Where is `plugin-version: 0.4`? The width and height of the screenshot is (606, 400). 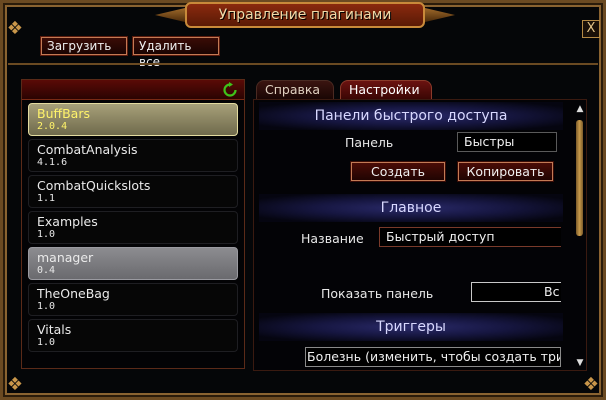 plugin-version: 0.4 is located at coordinates (46, 270).